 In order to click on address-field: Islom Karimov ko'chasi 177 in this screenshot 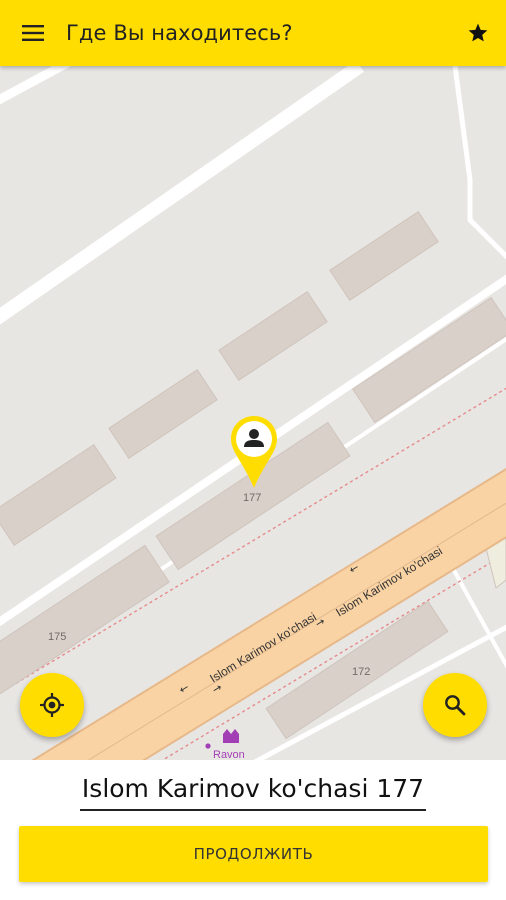, I will do `click(253, 790)`.